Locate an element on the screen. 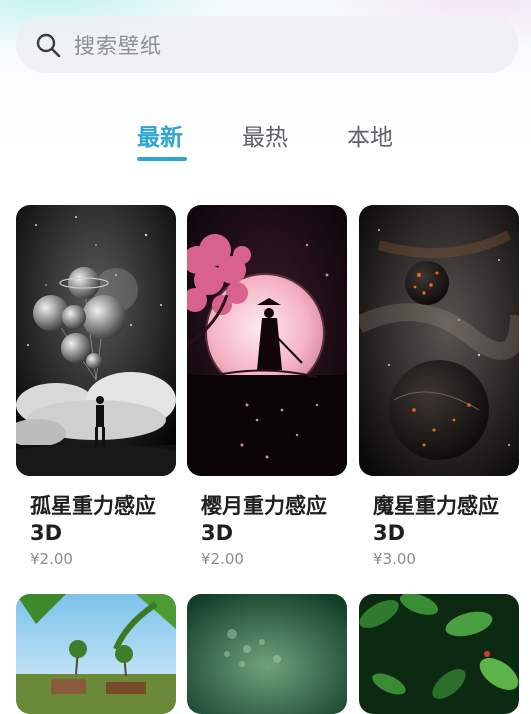 This screenshot has width=531, height=714. wallpaper-thumbnail-tropical is located at coordinates (96, 654).